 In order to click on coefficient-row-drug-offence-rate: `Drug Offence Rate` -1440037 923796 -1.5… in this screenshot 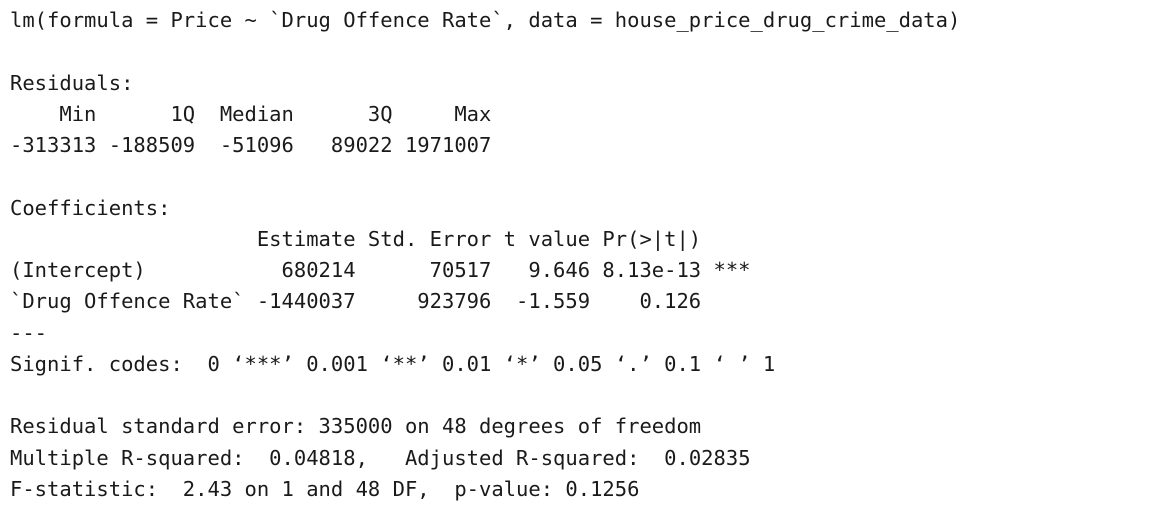, I will do `click(380, 301)`.